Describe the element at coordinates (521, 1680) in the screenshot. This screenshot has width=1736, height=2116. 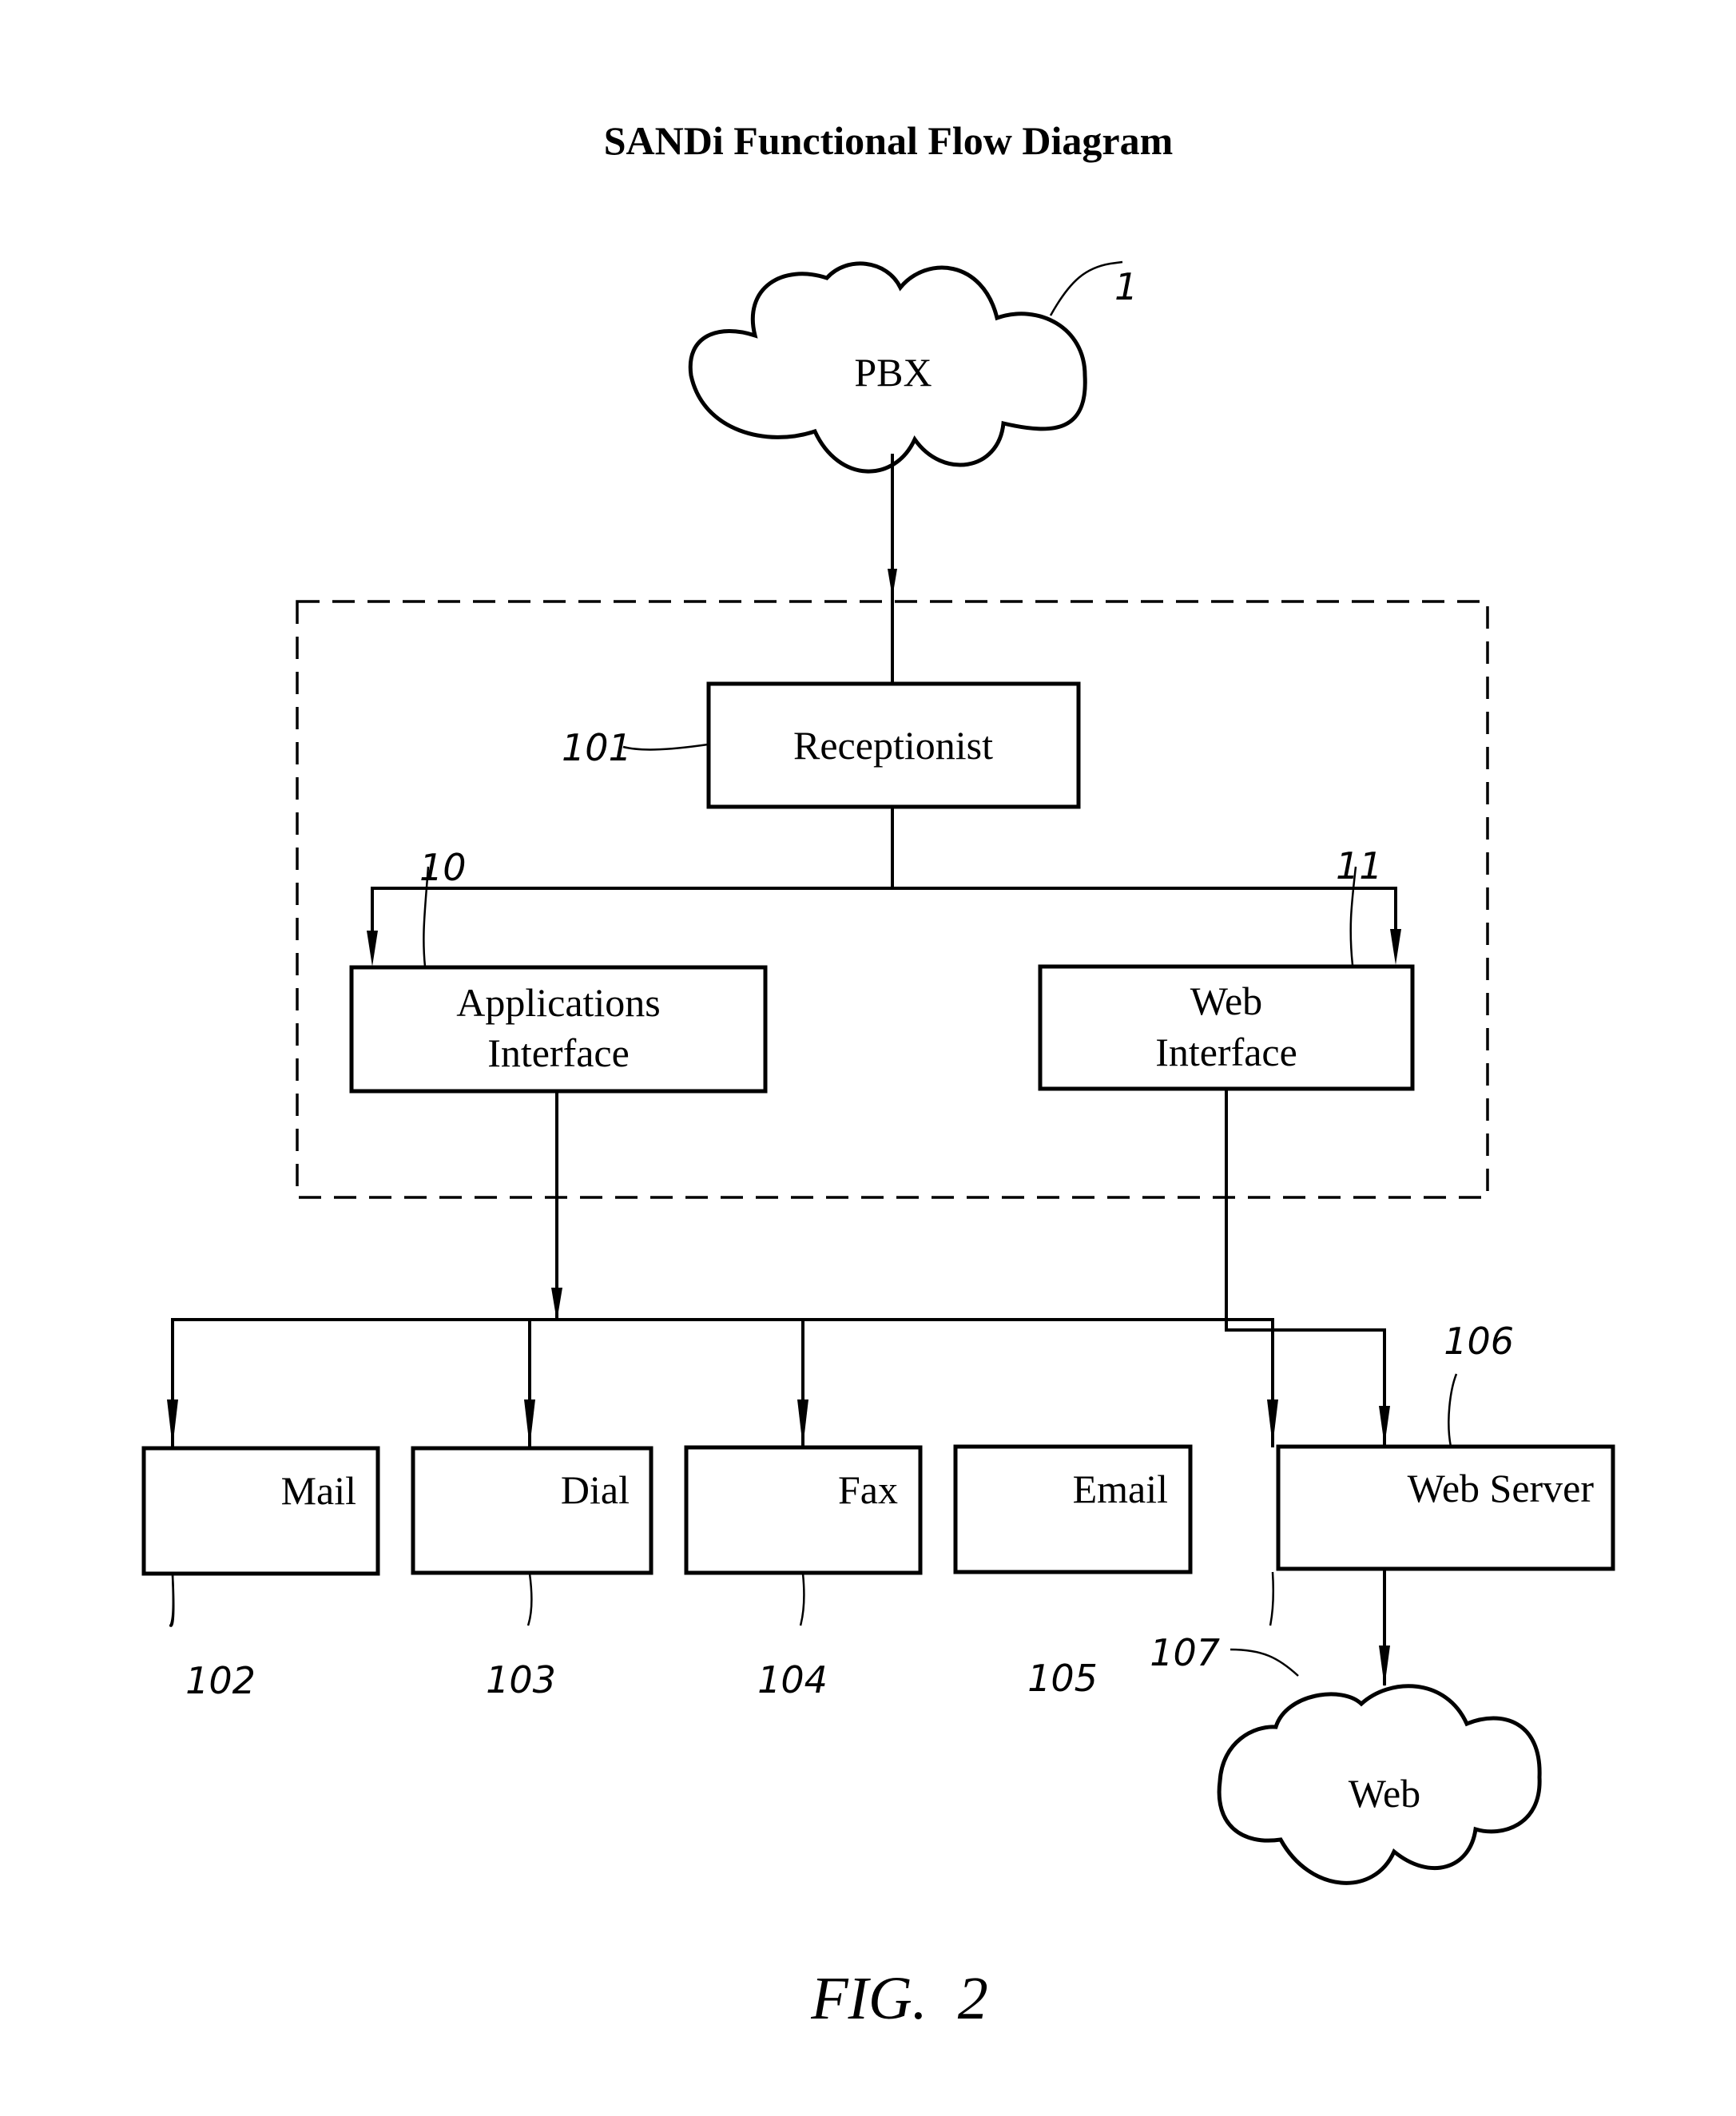
I see `ref-label-103: 103` at that location.